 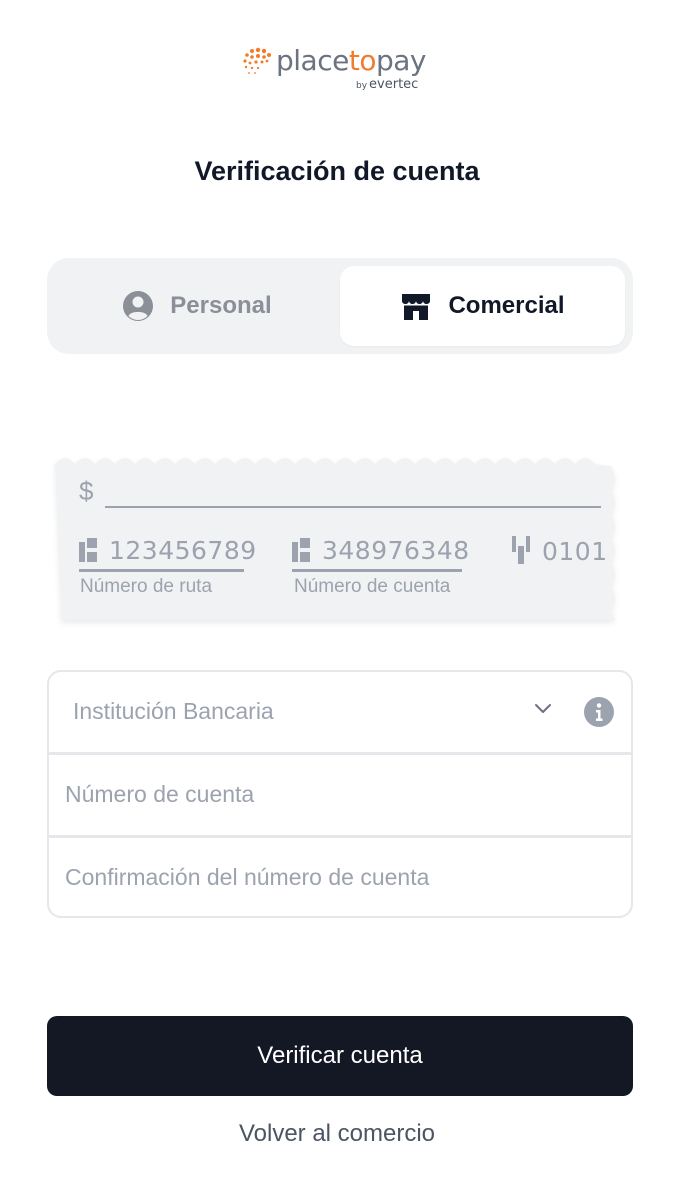 I want to click on account-number-group: 348976348, so click(x=381, y=550).